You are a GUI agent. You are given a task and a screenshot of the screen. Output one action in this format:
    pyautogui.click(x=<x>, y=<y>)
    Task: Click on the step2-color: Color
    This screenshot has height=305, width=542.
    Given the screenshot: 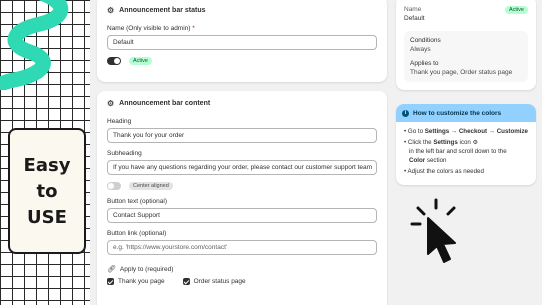 What is the action you would take?
    pyautogui.click(x=417, y=160)
    